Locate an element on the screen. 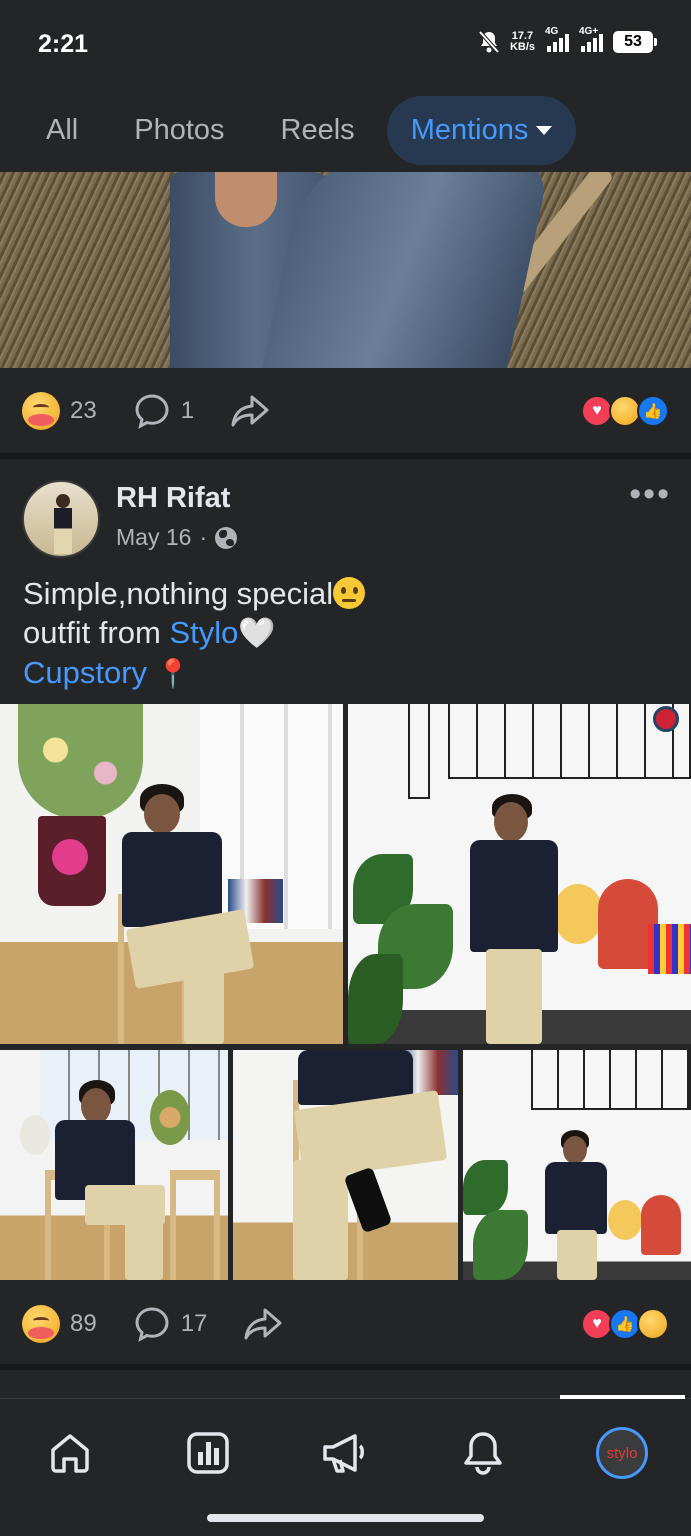  nav-home is located at coordinates (70, 1453).